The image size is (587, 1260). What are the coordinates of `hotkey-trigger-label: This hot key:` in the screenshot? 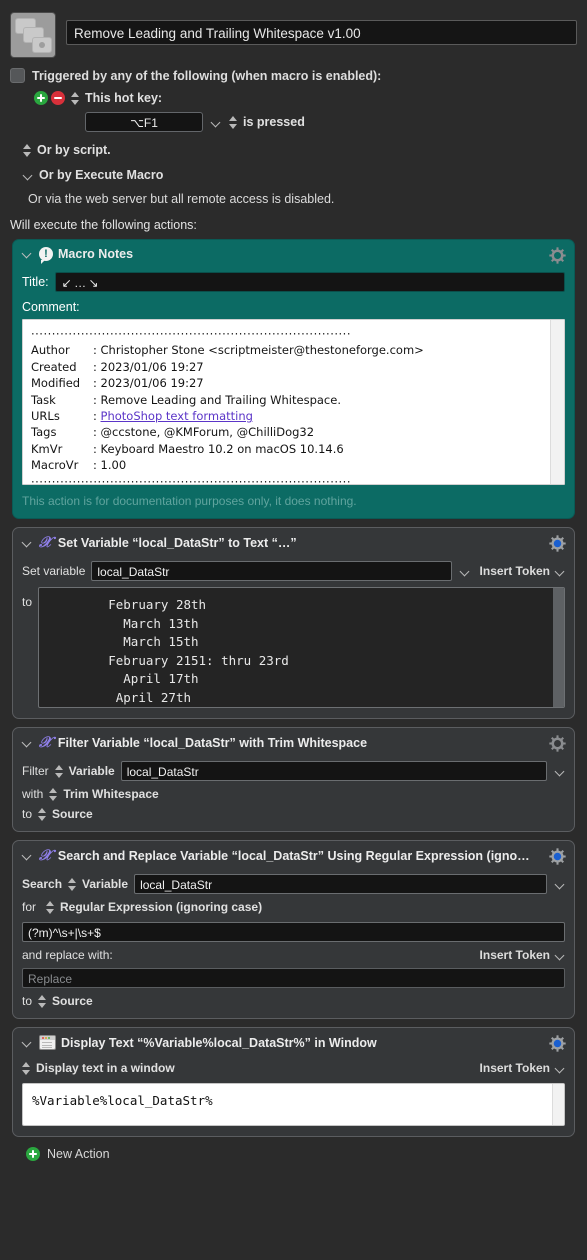 It's located at (123, 98).